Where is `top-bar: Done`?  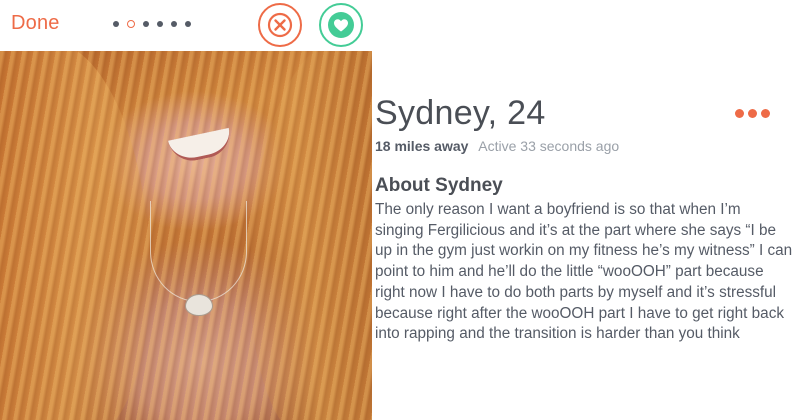 top-bar: Done is located at coordinates (186, 25).